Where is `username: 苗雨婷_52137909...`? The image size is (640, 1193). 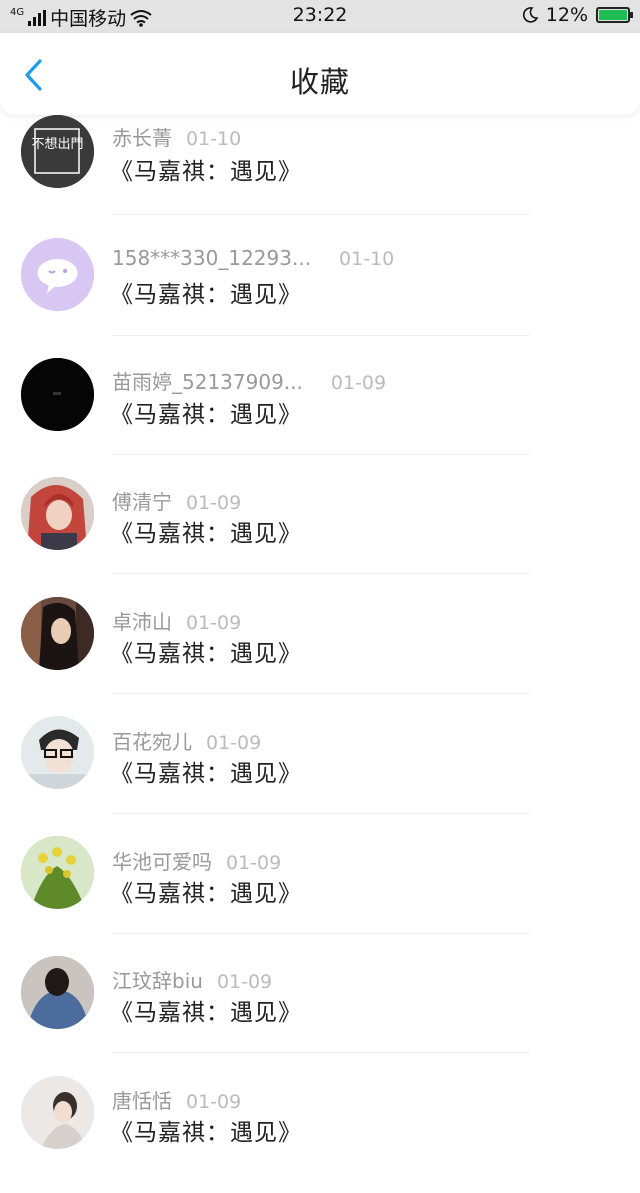
username: 苗雨婷_52137909... is located at coordinates (207, 382).